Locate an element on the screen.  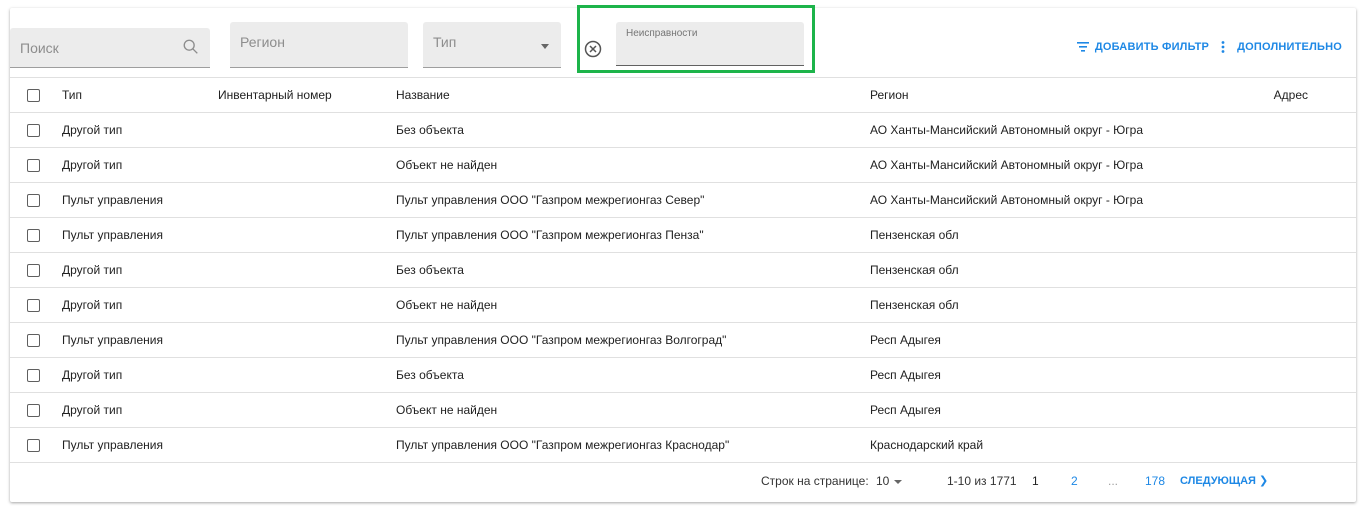
search-placeholder: Поиск is located at coordinates (39, 48).